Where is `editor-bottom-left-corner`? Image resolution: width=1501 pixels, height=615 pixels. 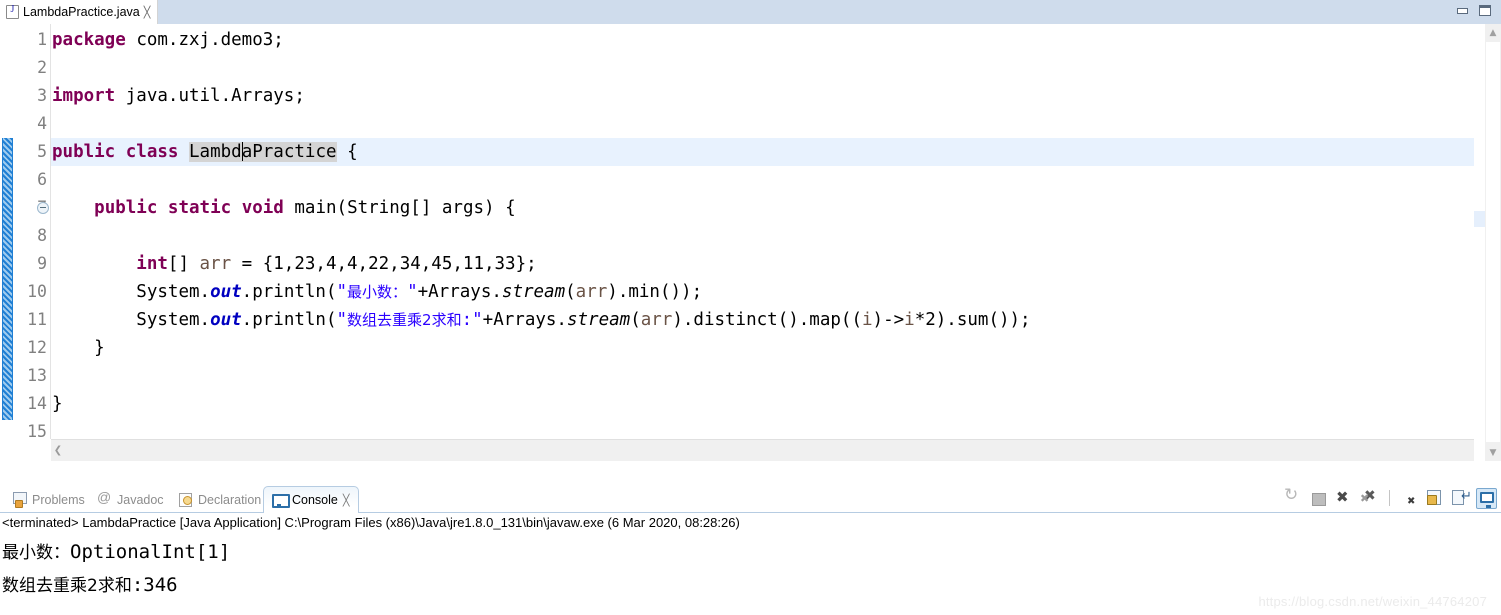
editor-bottom-left-corner is located at coordinates (25, 450).